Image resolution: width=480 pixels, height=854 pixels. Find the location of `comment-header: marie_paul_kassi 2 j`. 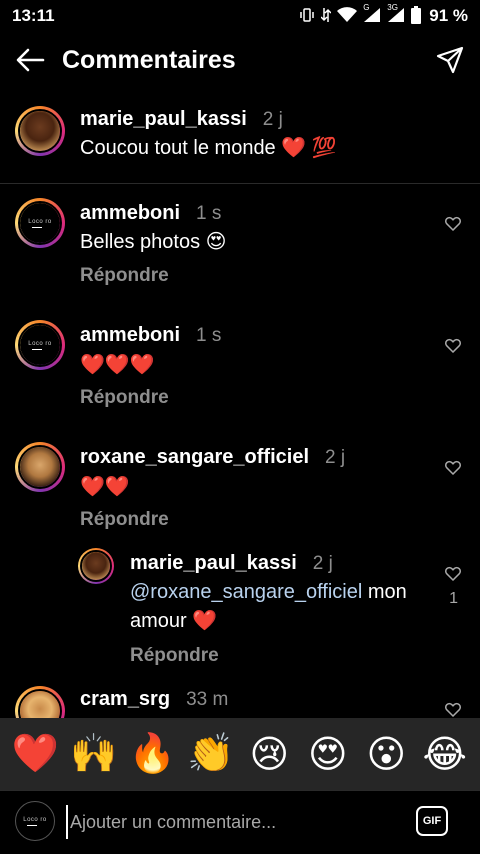

comment-header: marie_paul_kassi 2 j is located at coordinates (231, 563).